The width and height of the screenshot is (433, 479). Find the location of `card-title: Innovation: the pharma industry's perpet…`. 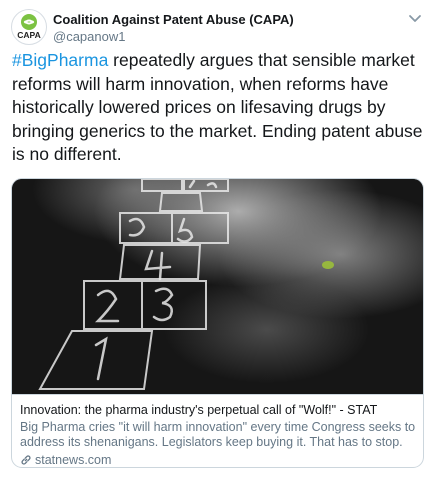

card-title: Innovation: the pharma industry's perpet… is located at coordinates (198, 410).